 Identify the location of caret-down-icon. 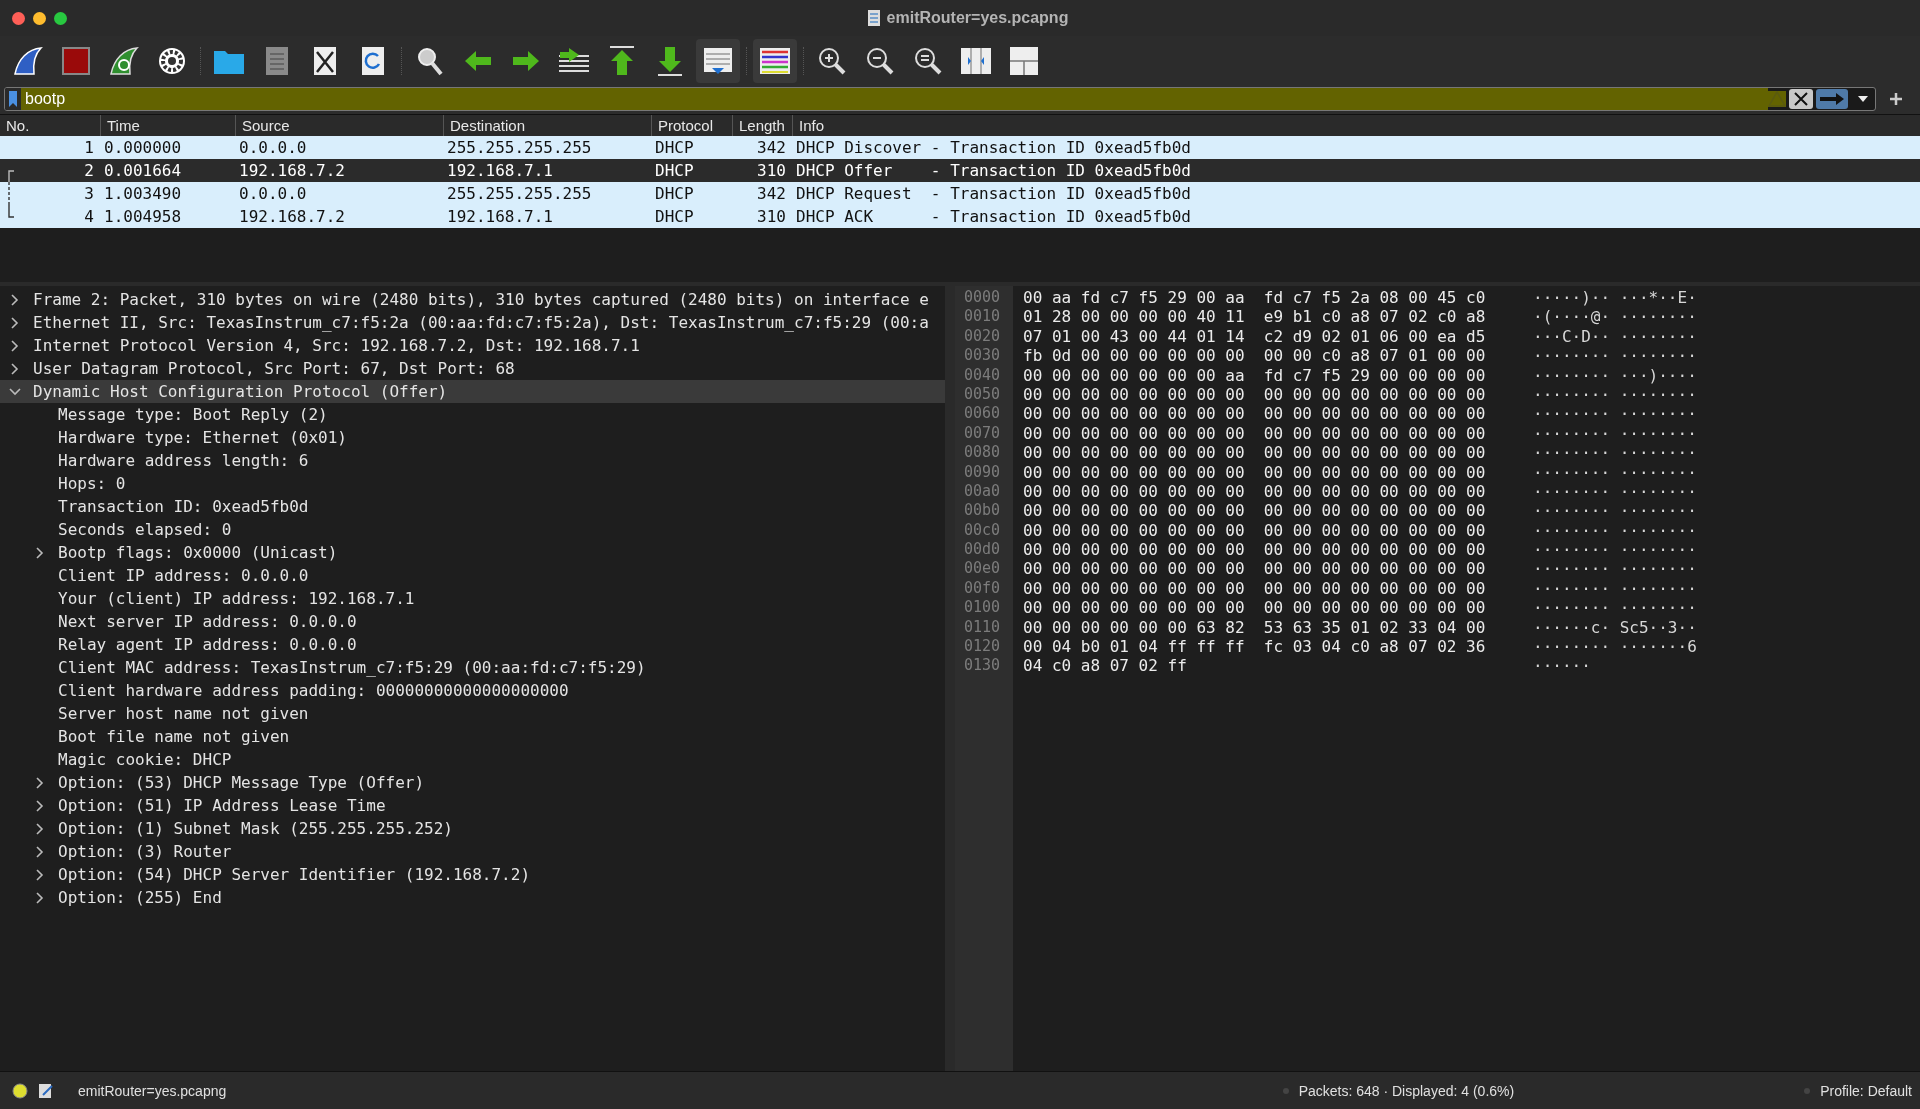
(1863, 99).